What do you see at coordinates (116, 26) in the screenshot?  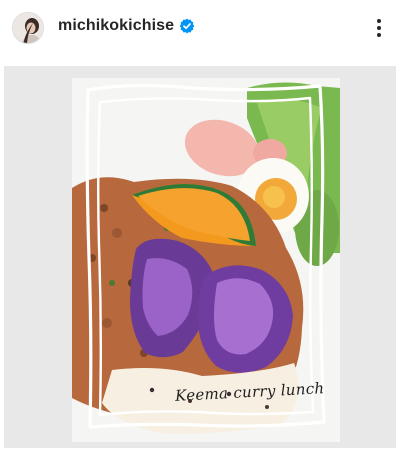 I see `username: michikokichise` at bounding box center [116, 26].